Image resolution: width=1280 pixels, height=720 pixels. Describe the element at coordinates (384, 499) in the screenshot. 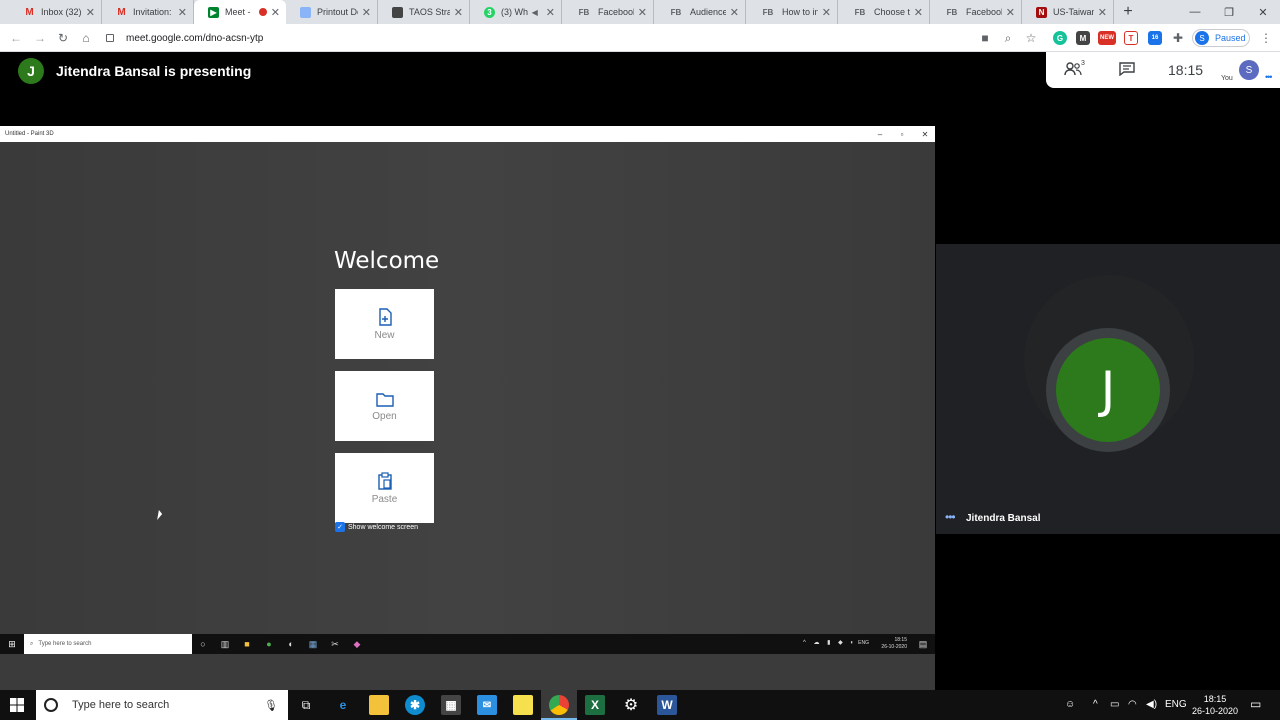

I see `card-label: Paste` at that location.